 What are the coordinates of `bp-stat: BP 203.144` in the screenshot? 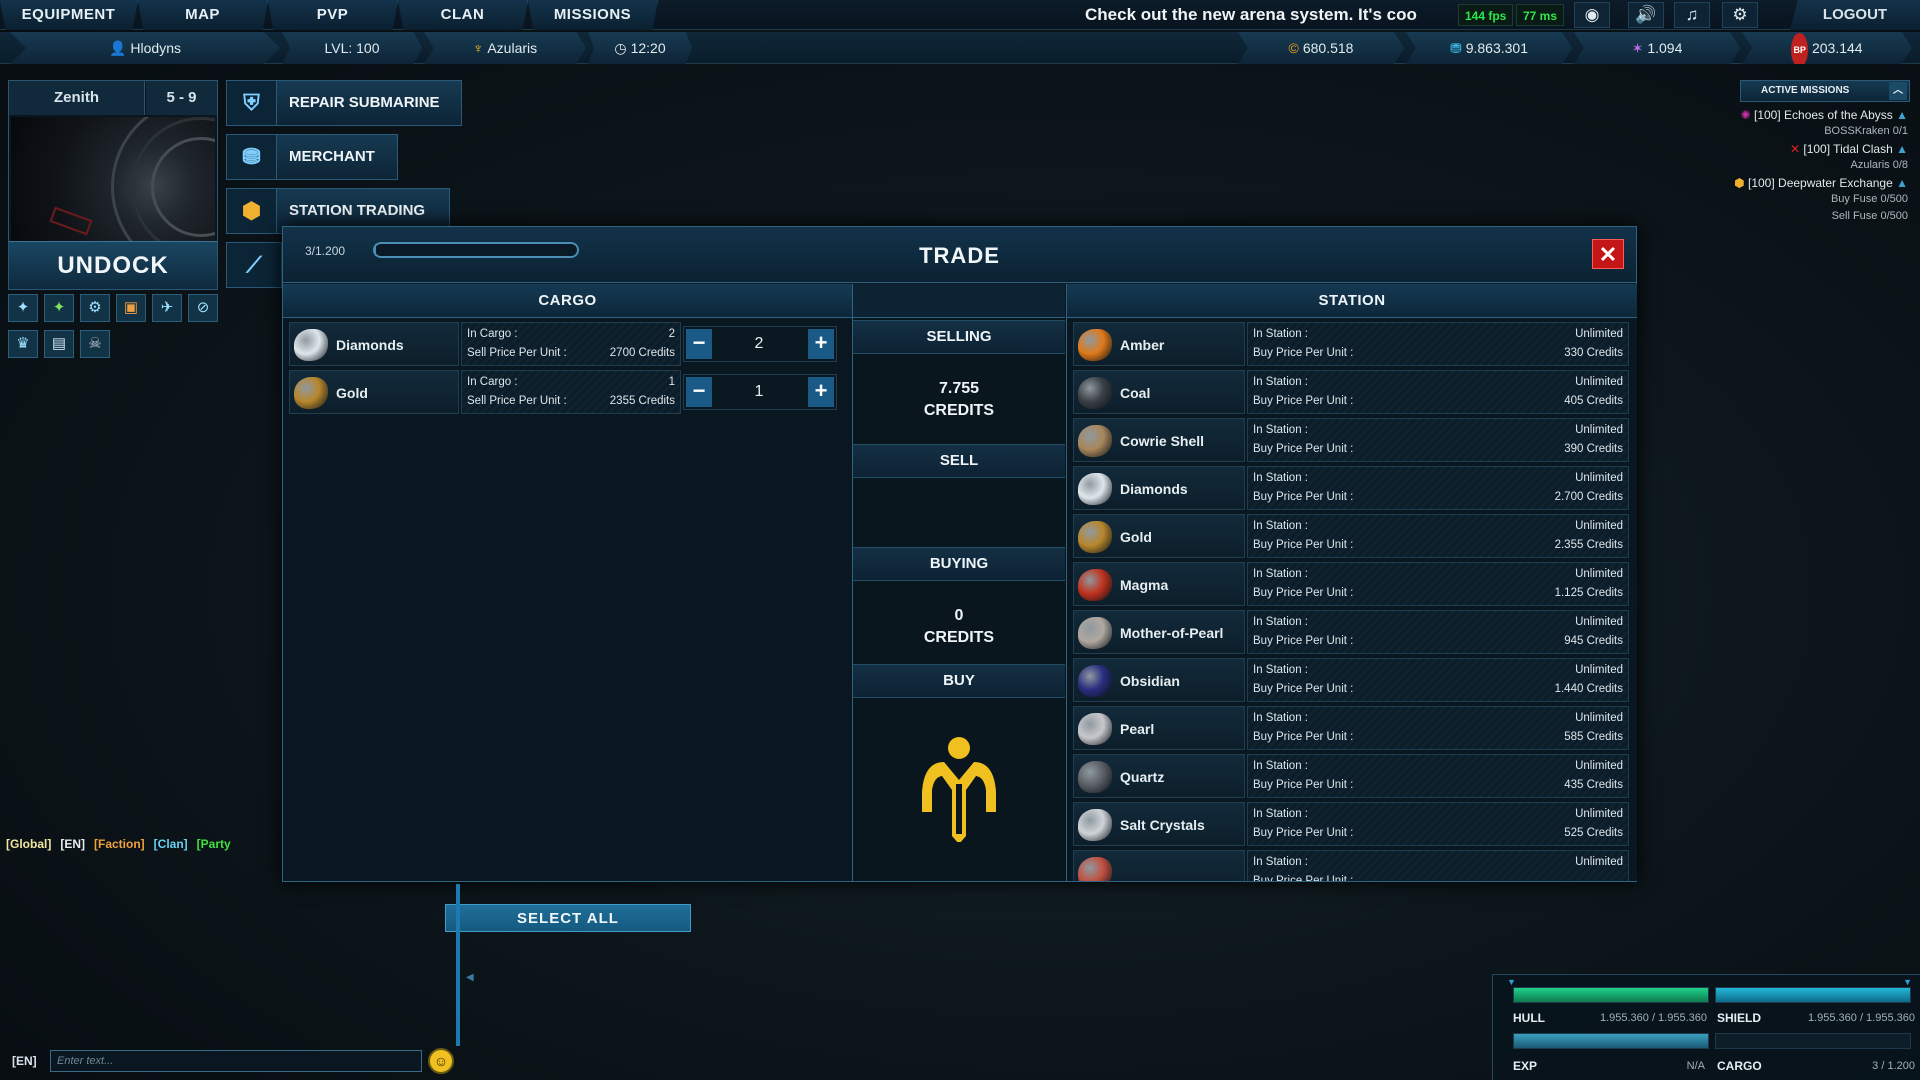 It's located at (1827, 48).